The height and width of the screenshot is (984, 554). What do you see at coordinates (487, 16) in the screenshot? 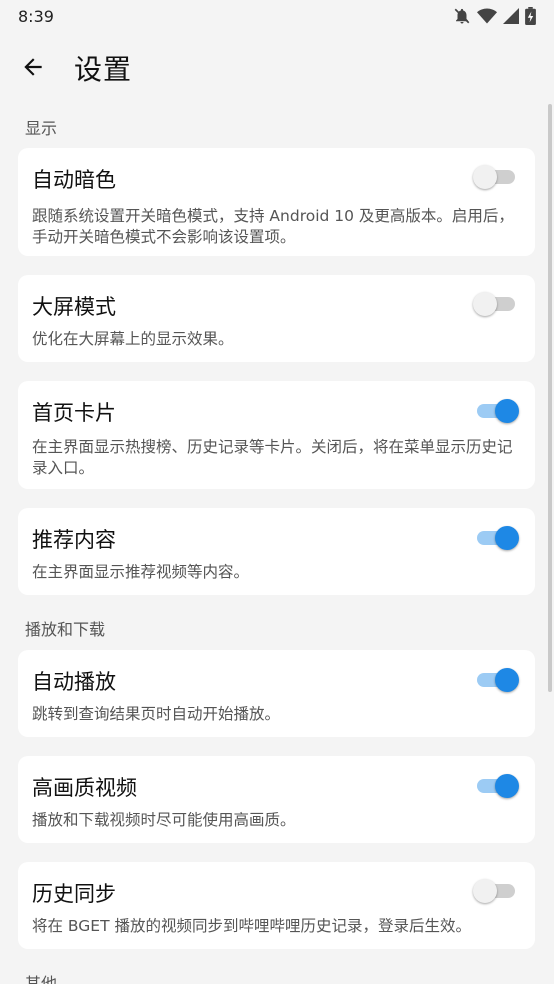
I see `wifi-icon` at bounding box center [487, 16].